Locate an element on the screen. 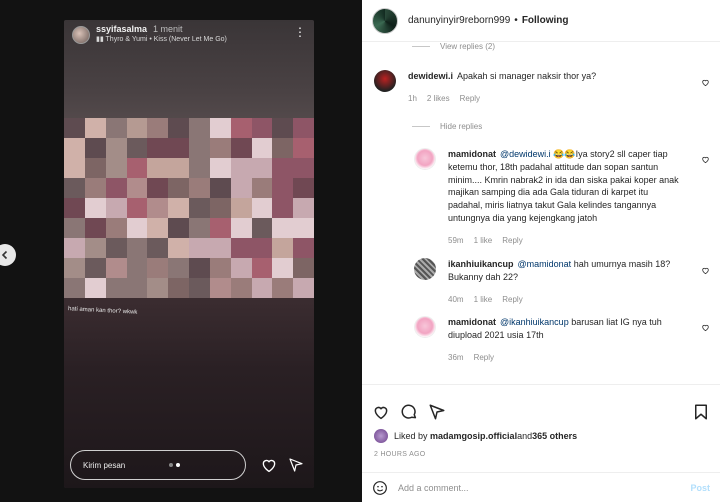  comment-mention: @ikanhiuikancup is located at coordinates (534, 322).